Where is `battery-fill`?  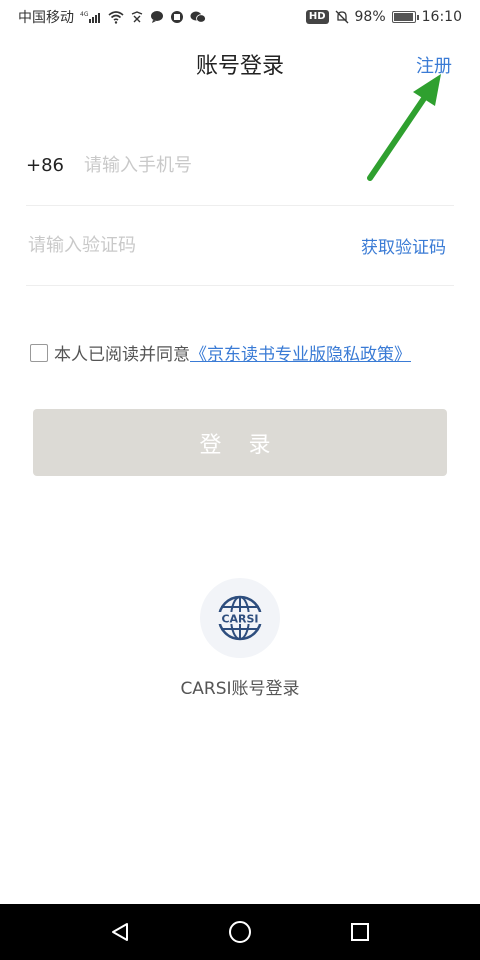 battery-fill is located at coordinates (403, 17).